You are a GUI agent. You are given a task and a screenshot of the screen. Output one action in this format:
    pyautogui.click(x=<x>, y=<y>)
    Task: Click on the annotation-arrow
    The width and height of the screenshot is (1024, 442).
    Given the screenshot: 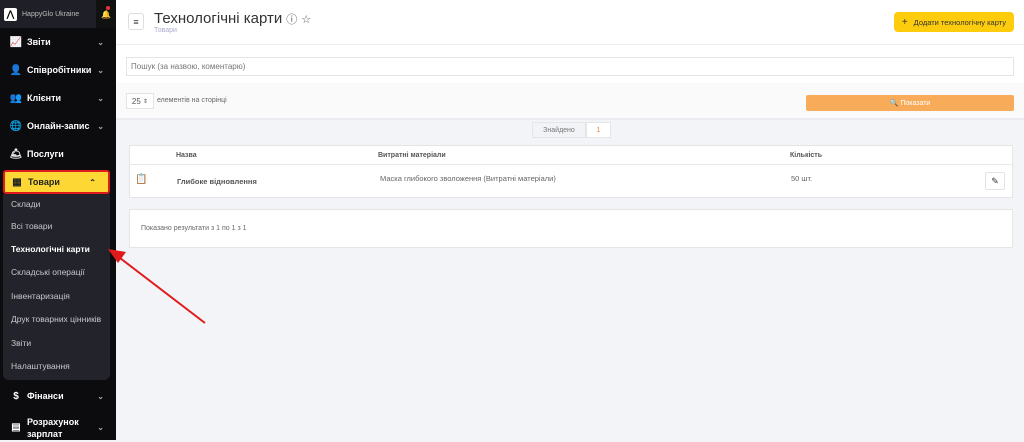 What is the action you would take?
    pyautogui.click(x=157, y=286)
    